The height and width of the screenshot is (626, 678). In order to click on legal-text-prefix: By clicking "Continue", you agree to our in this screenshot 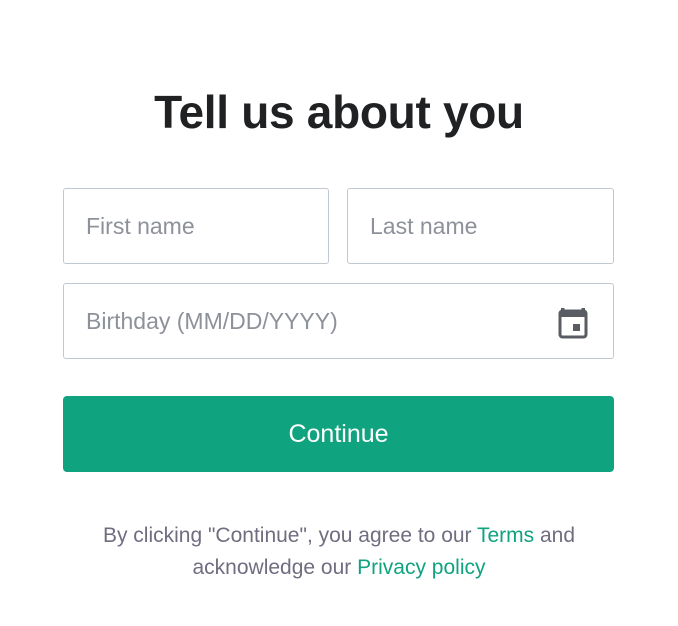, I will do `click(289, 535)`.